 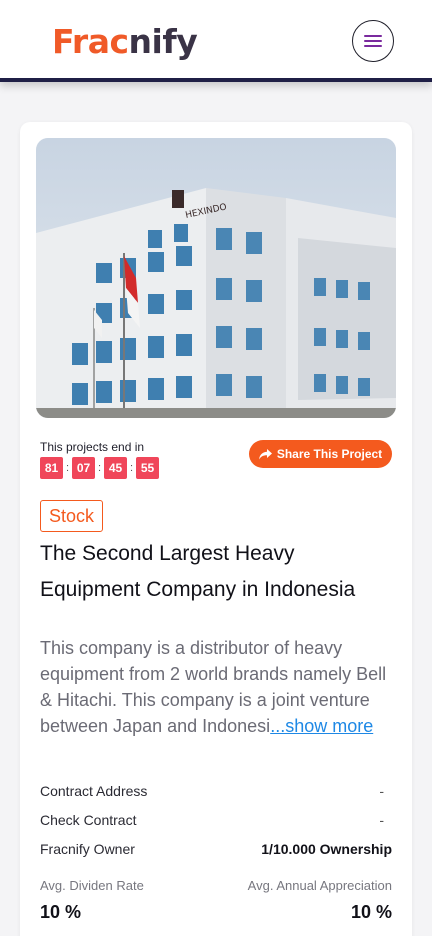 I want to click on top-header: Fracnify, so click(x=216, y=41).